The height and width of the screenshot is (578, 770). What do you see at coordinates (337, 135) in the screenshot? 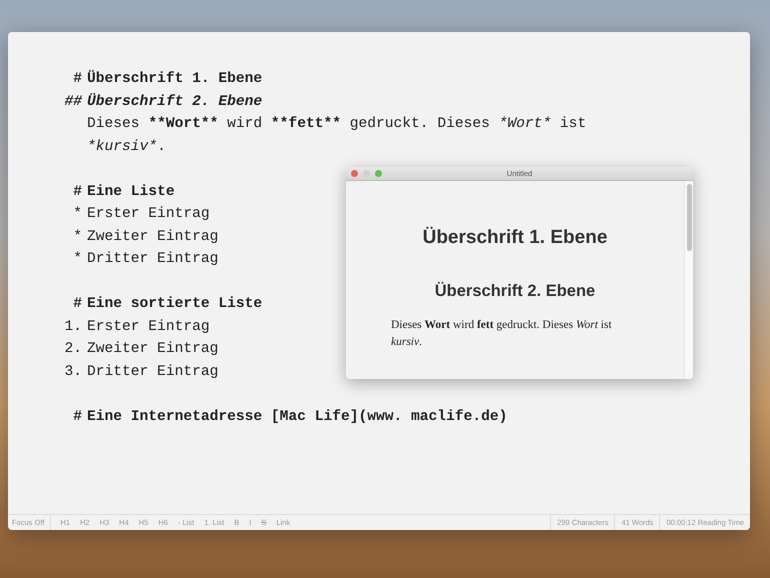
I see `markdown-text: Dieses **Wort** wird **fett** gedruckt. Dieses *Wort* ist *kursiv*.` at bounding box center [337, 135].